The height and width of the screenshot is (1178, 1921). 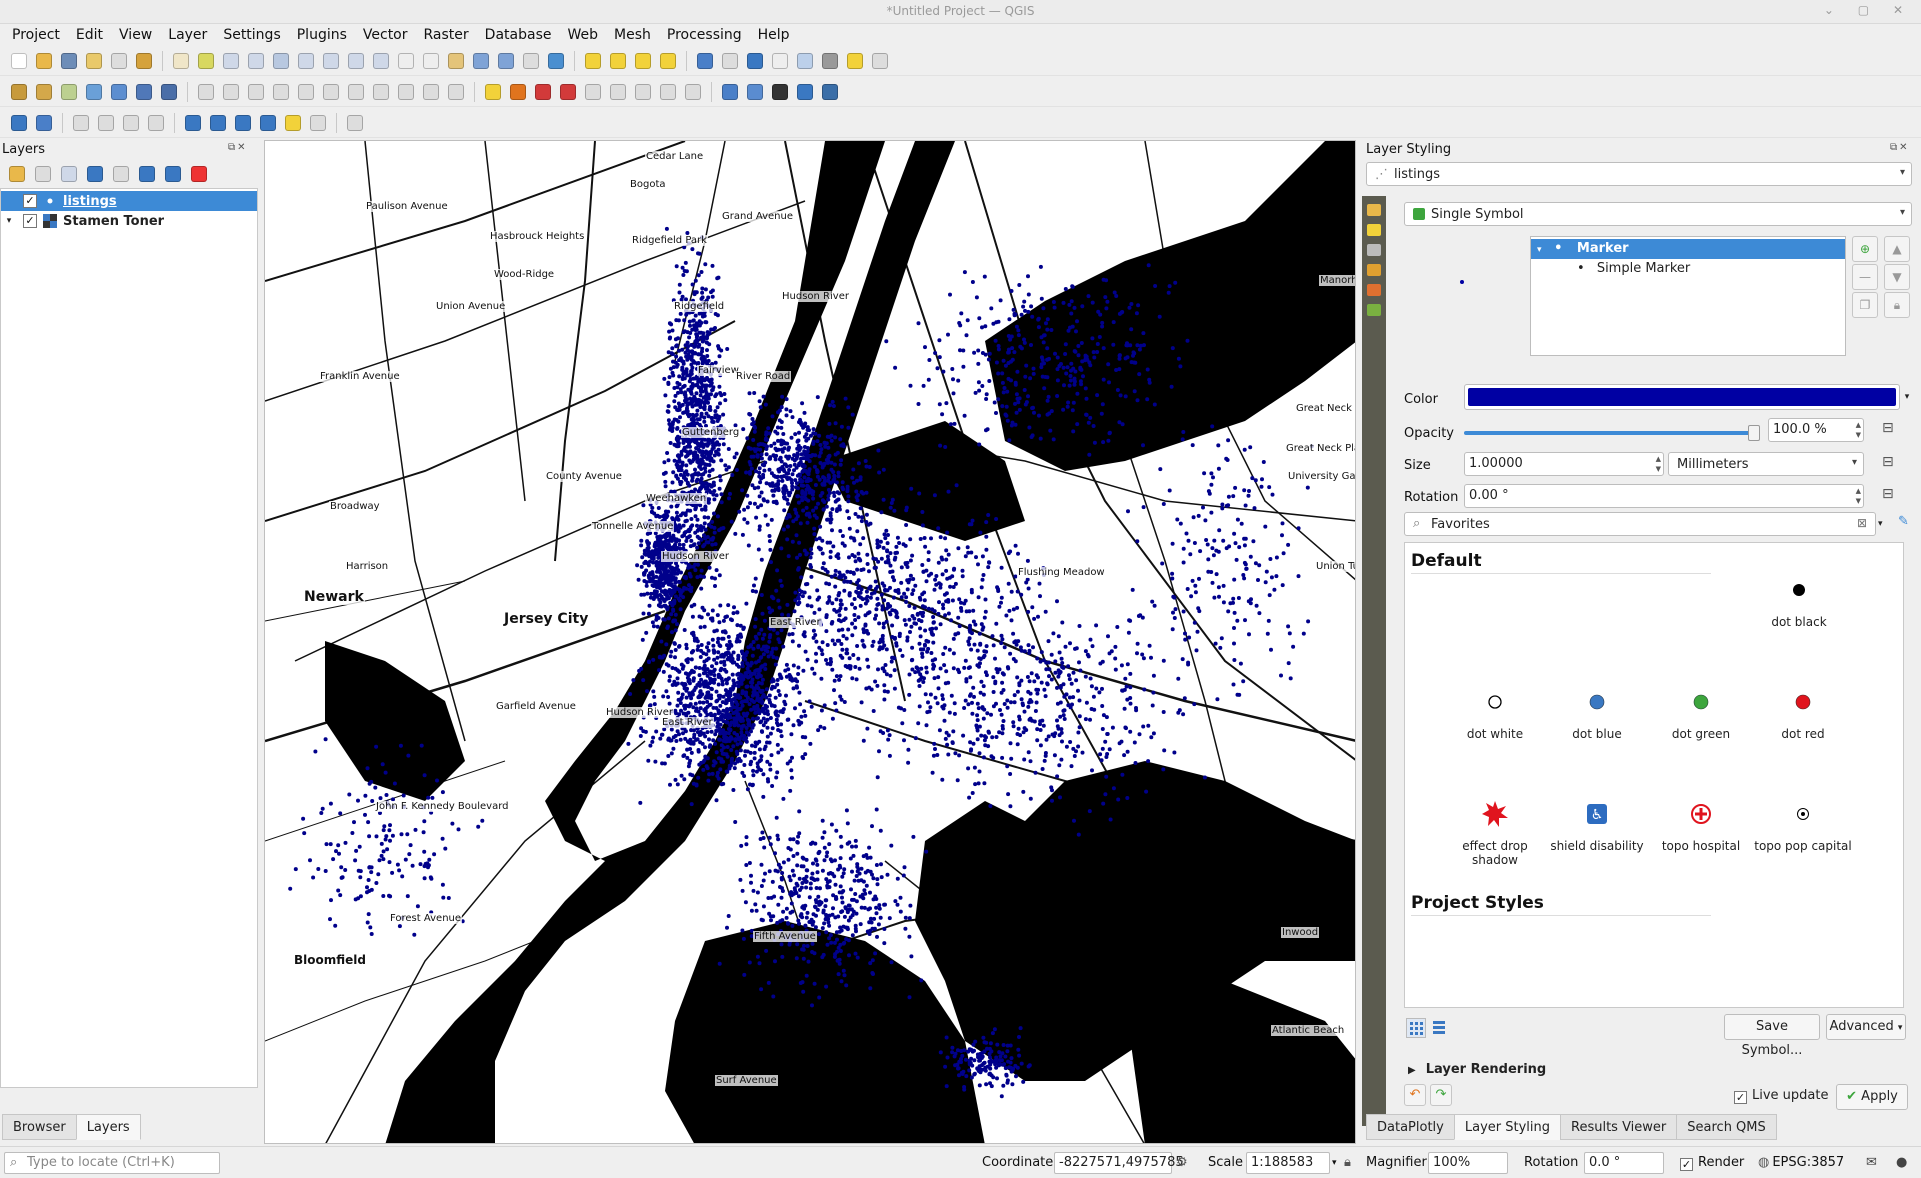 I want to click on layer-row-listings: ✓ listings, so click(x=129, y=201).